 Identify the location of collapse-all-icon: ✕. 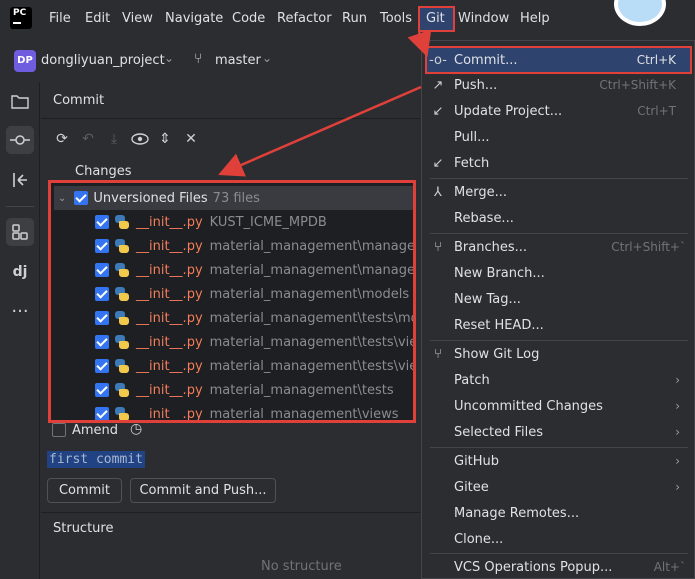
(191, 139).